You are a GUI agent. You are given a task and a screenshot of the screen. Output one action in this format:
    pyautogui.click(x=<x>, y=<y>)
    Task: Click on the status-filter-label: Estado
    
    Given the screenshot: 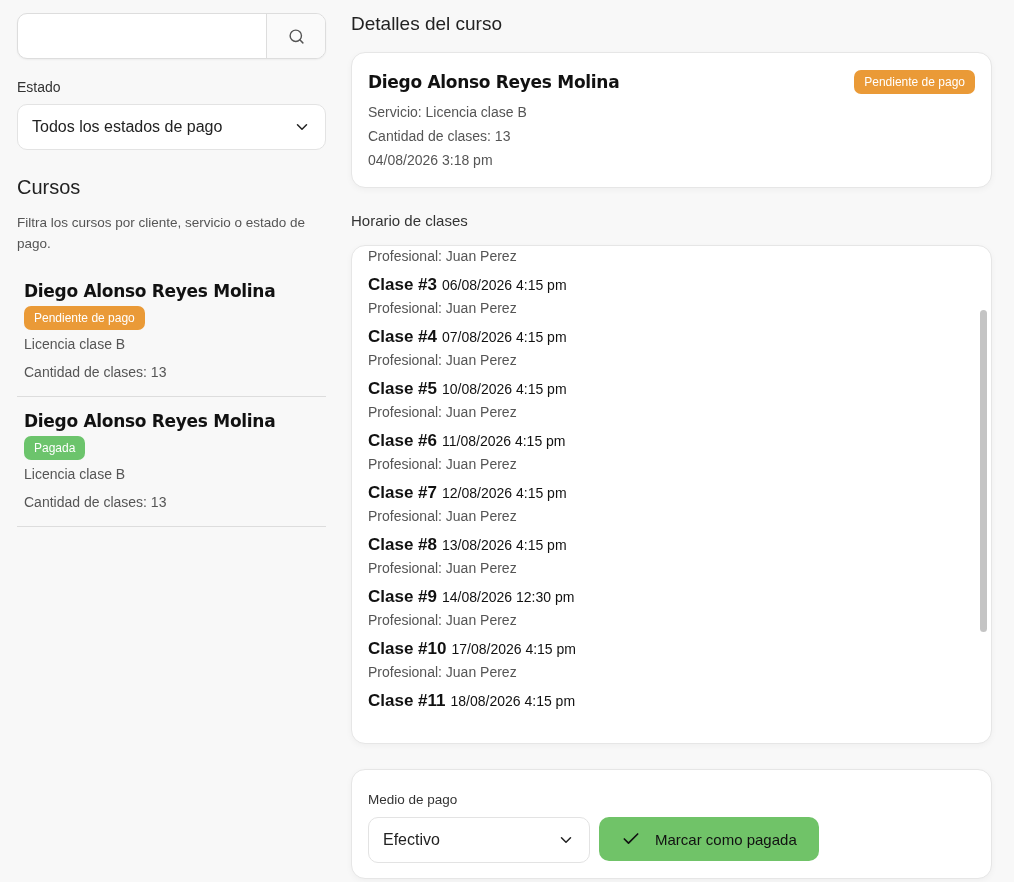 What is the action you would take?
    pyautogui.click(x=39, y=87)
    